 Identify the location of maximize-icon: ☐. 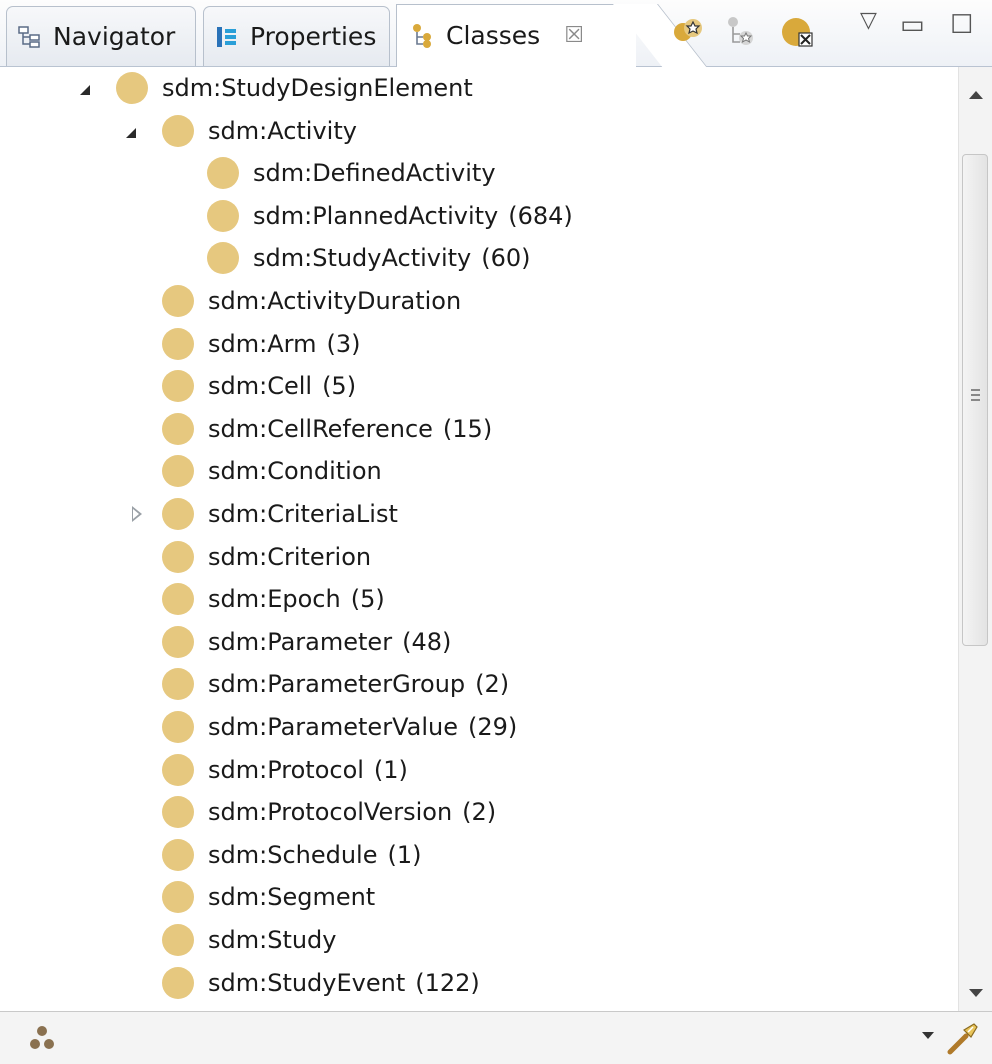
(961, 25).